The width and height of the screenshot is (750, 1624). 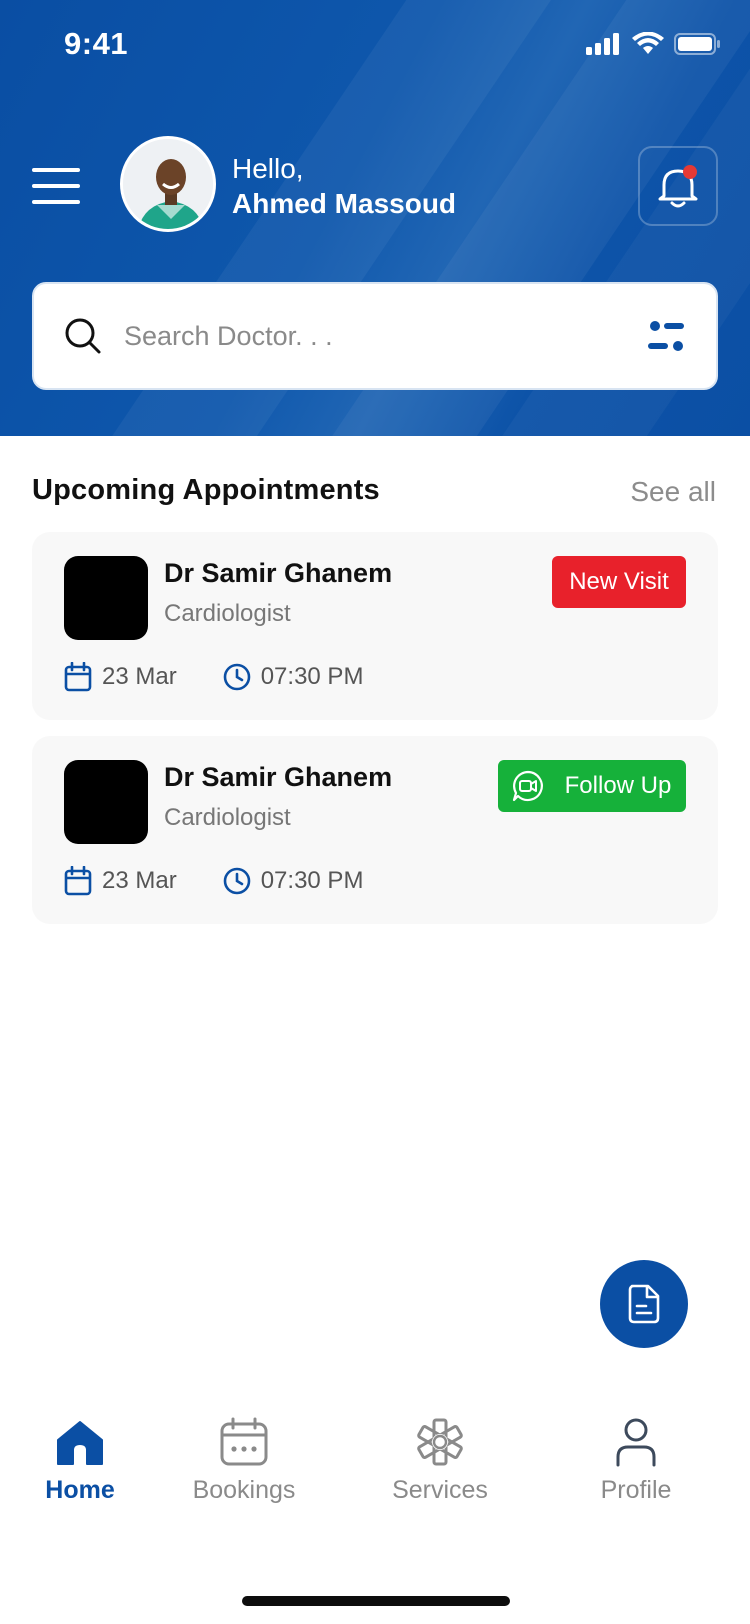 I want to click on follow-up-label: Follow Up, so click(x=618, y=785).